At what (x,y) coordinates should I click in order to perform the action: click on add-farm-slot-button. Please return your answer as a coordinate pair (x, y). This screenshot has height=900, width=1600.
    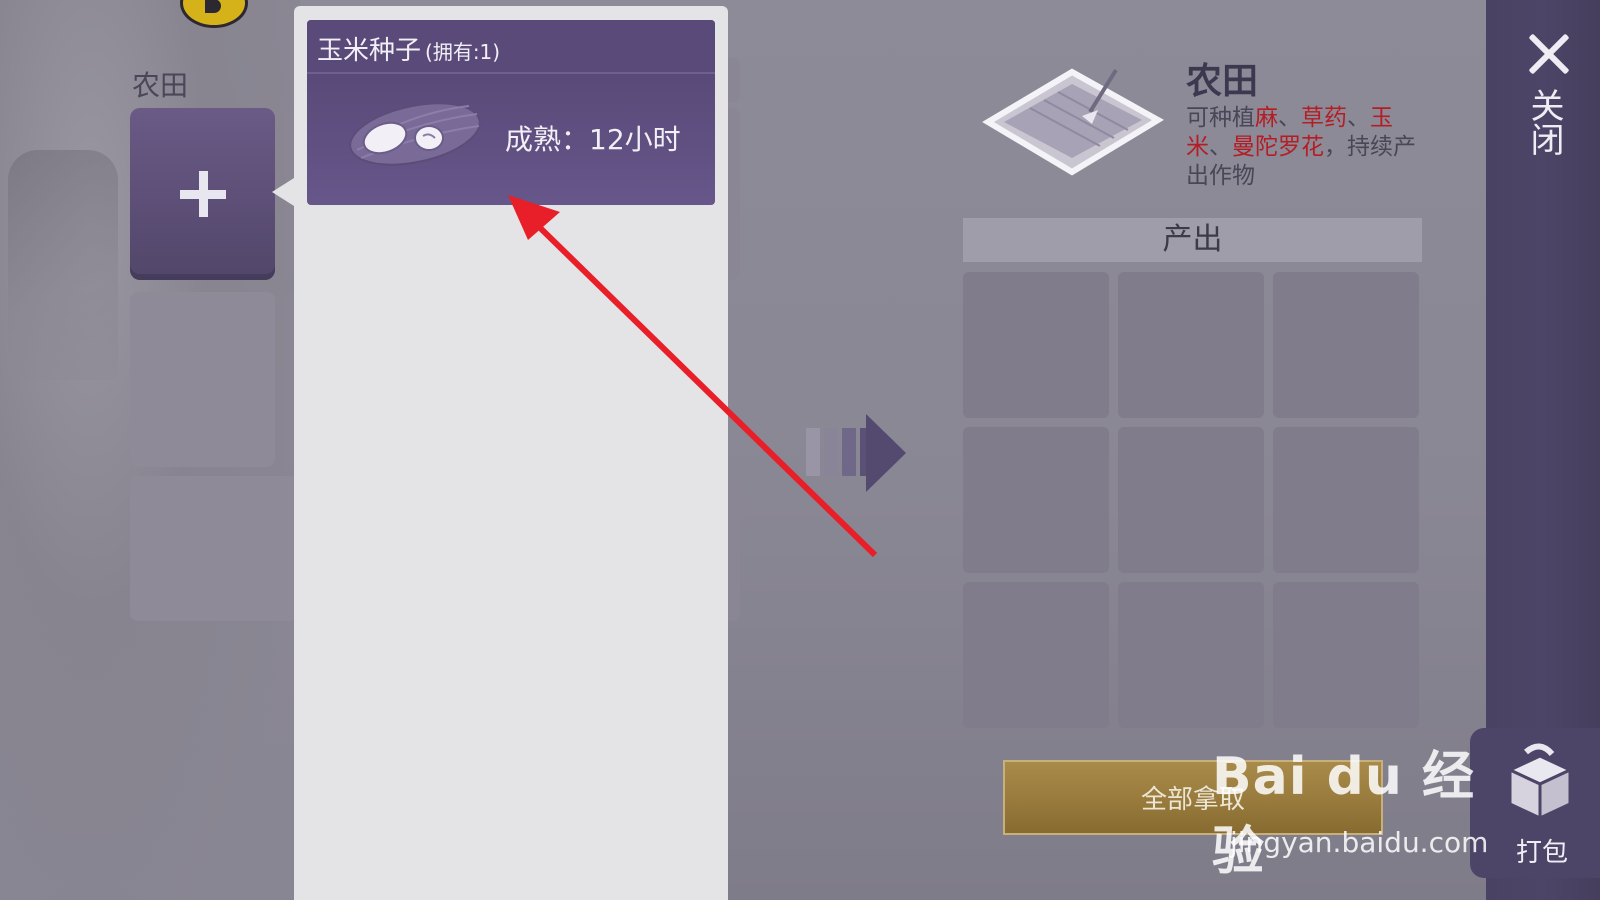
    Looking at the image, I should click on (202, 194).